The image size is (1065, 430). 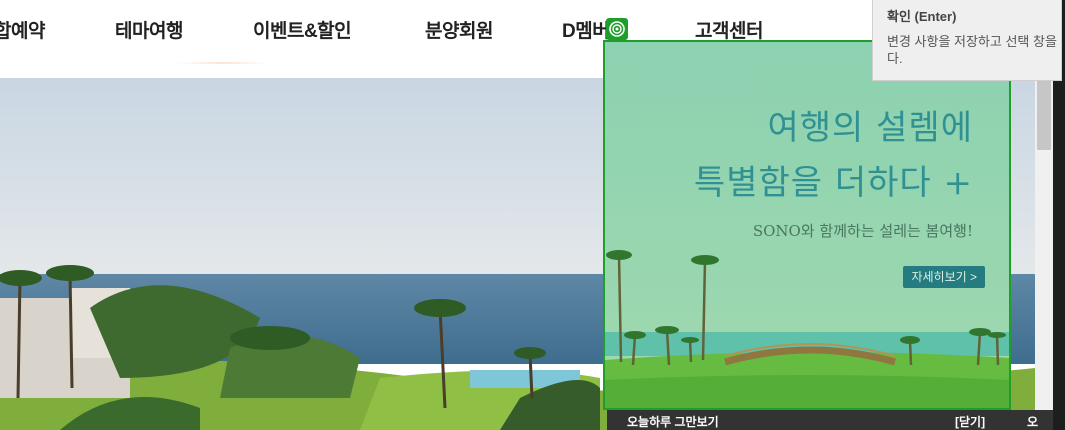 What do you see at coordinates (833, 183) in the screenshot?
I see `popup-headline-line2: 특별함을 더하다 +` at bounding box center [833, 183].